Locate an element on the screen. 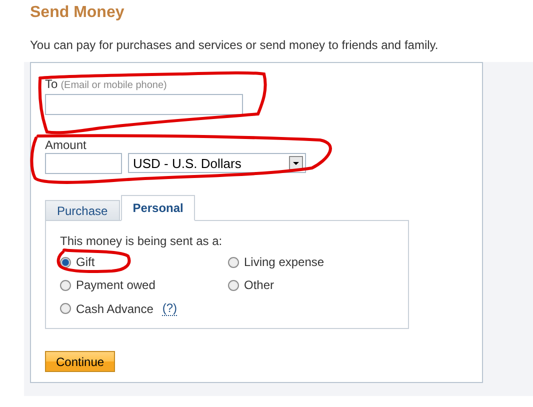  tab: Personal is located at coordinates (158, 208).